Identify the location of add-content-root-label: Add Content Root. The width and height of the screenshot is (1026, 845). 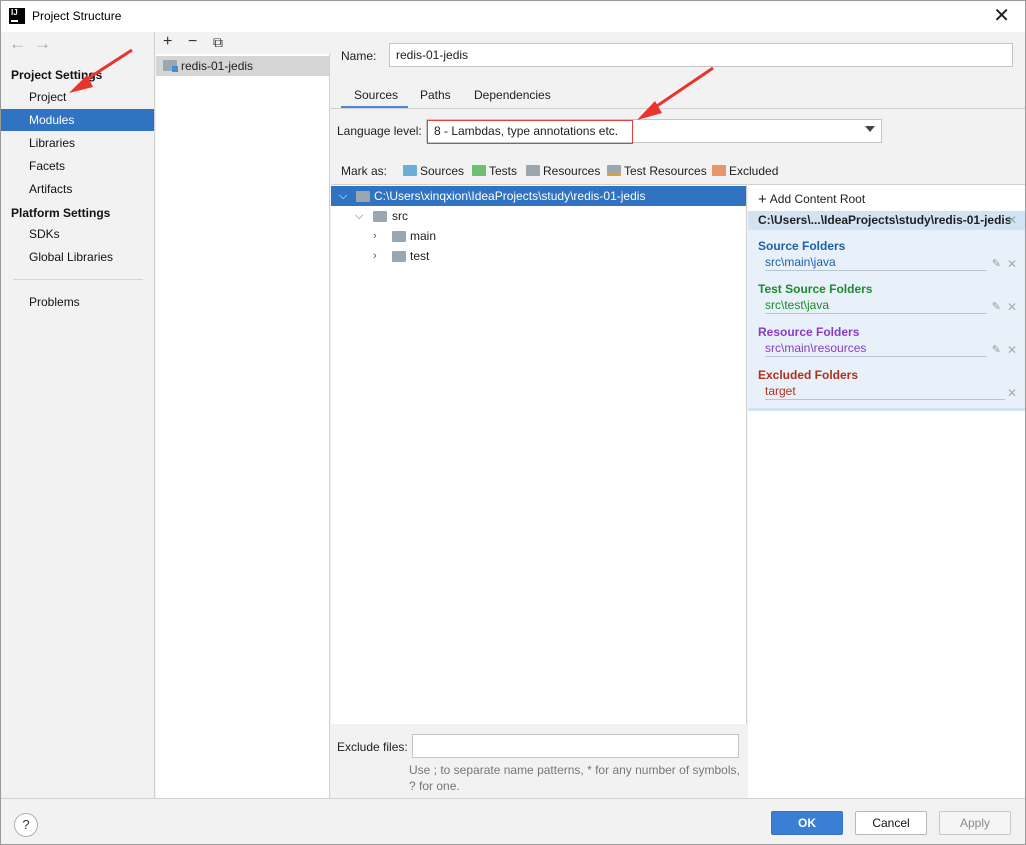
(817, 199).